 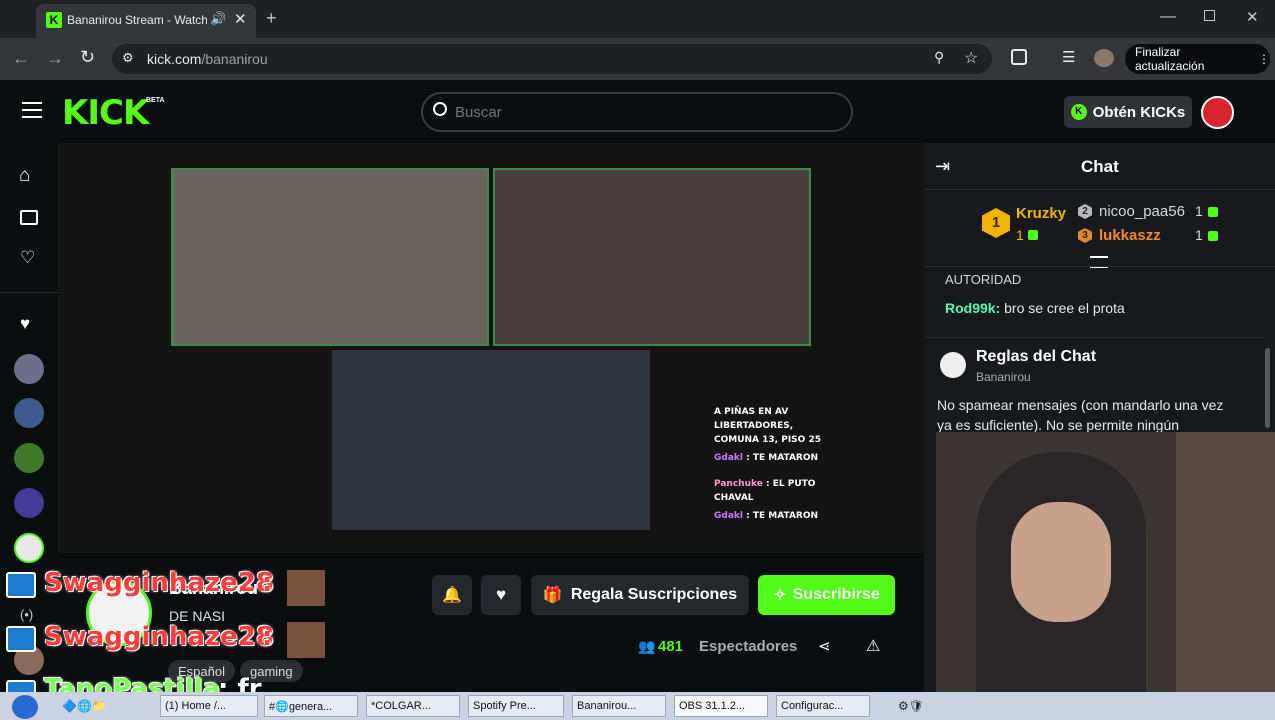 I want to click on chat-message-partial: AUTORIDAD, so click(x=983, y=279).